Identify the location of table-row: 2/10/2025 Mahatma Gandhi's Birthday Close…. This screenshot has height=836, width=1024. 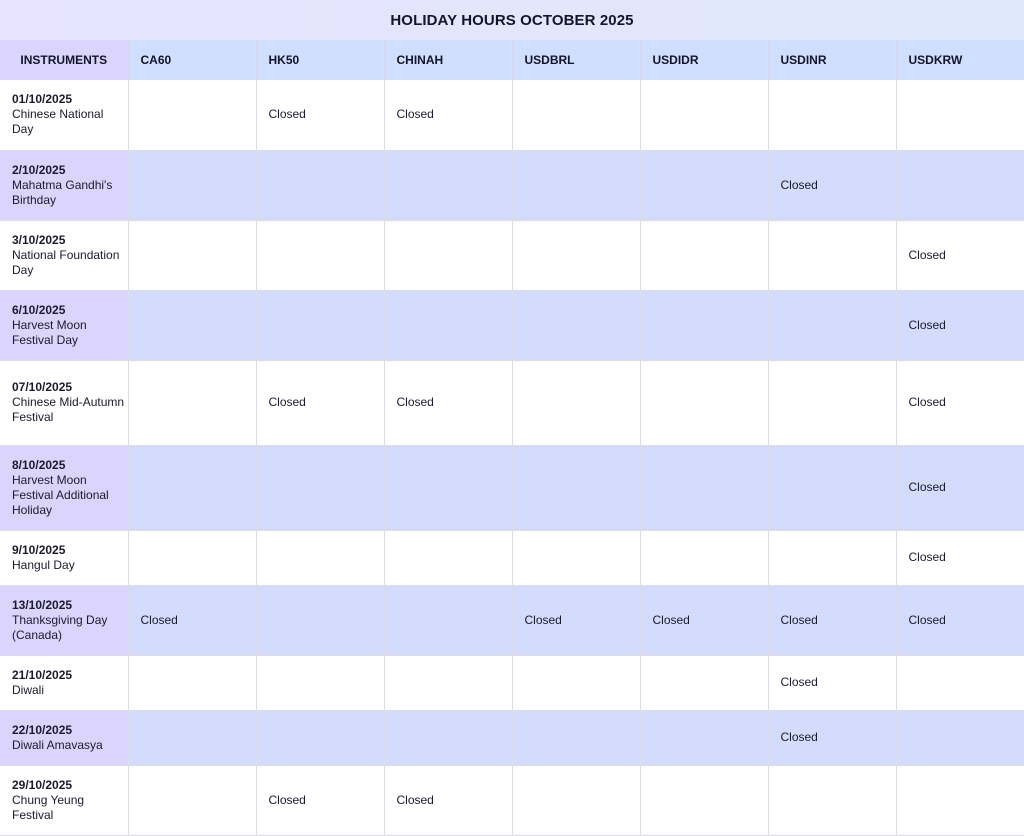
(512, 185).